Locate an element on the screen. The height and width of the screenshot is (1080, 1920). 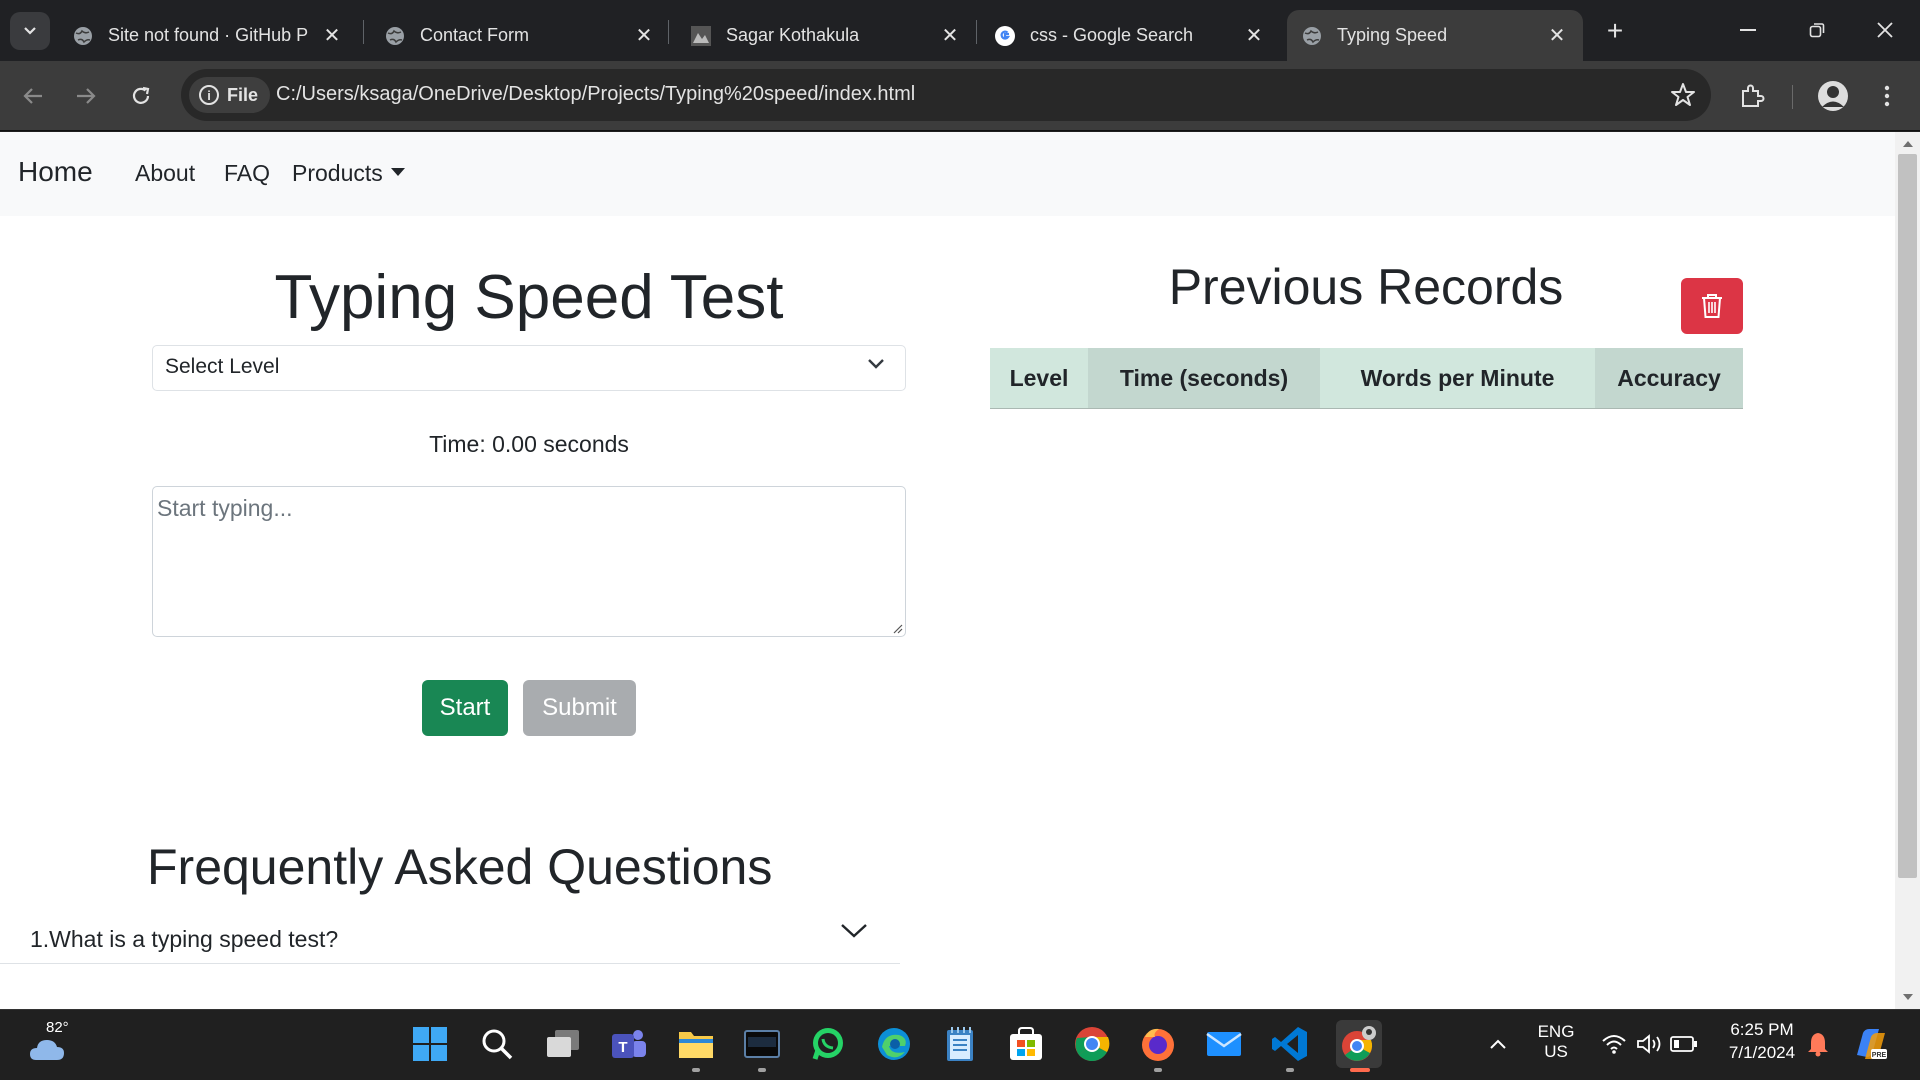
notepad-app is located at coordinates (960, 1044).